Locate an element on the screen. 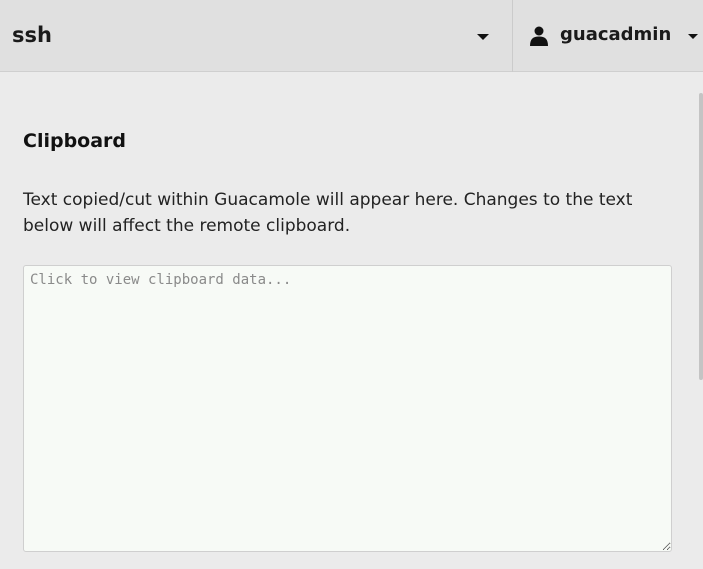 The image size is (703, 569). connection-name: ssh is located at coordinates (32, 35).